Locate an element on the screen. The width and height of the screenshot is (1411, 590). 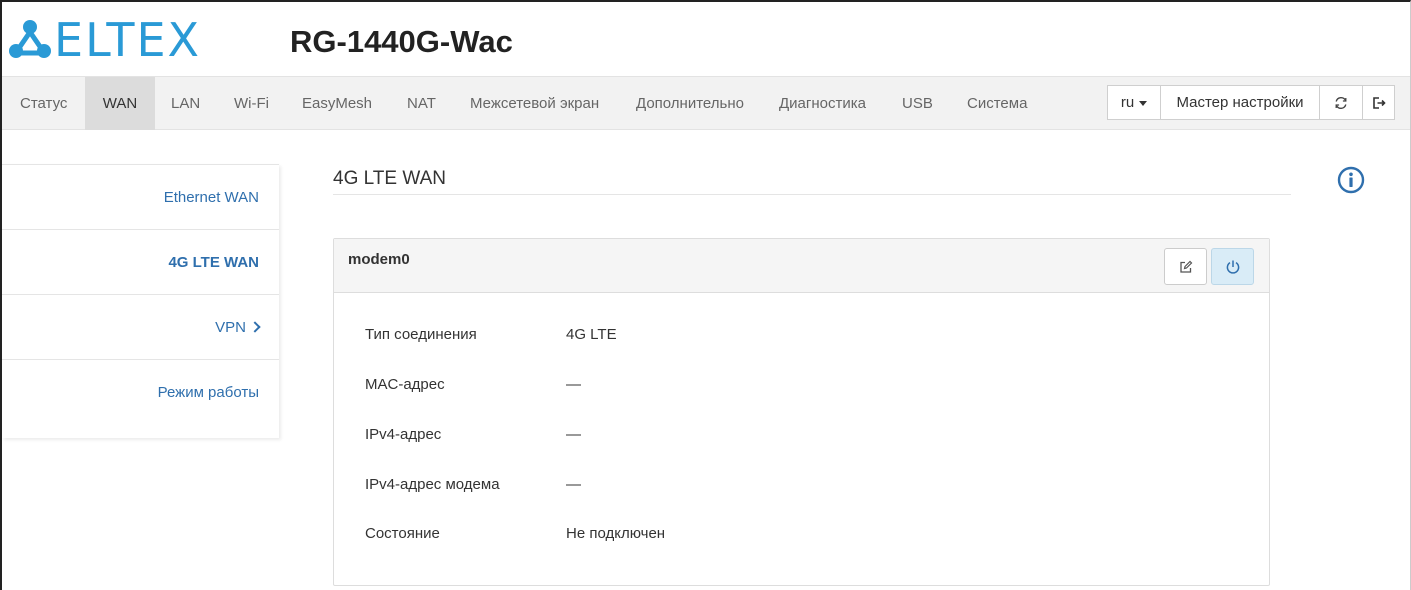
ipv4-address-label: IPv4-адрес is located at coordinates (403, 434).